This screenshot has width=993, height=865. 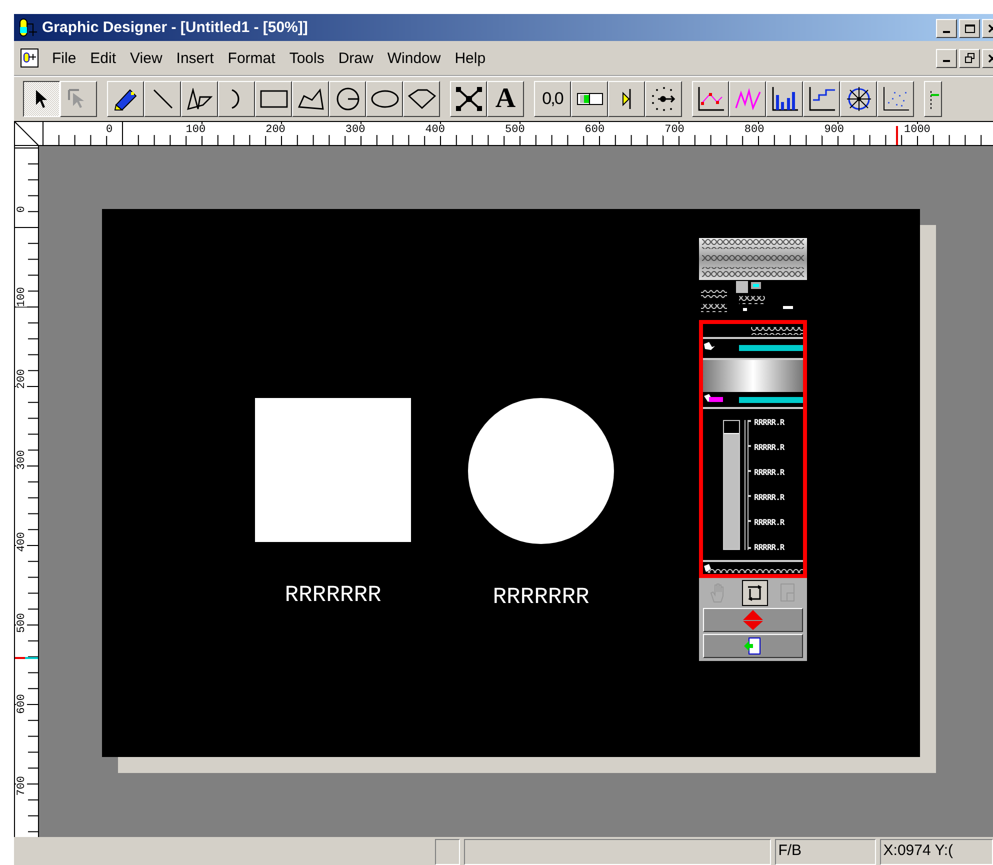 What do you see at coordinates (64, 58) in the screenshot?
I see `menu-item: File` at bounding box center [64, 58].